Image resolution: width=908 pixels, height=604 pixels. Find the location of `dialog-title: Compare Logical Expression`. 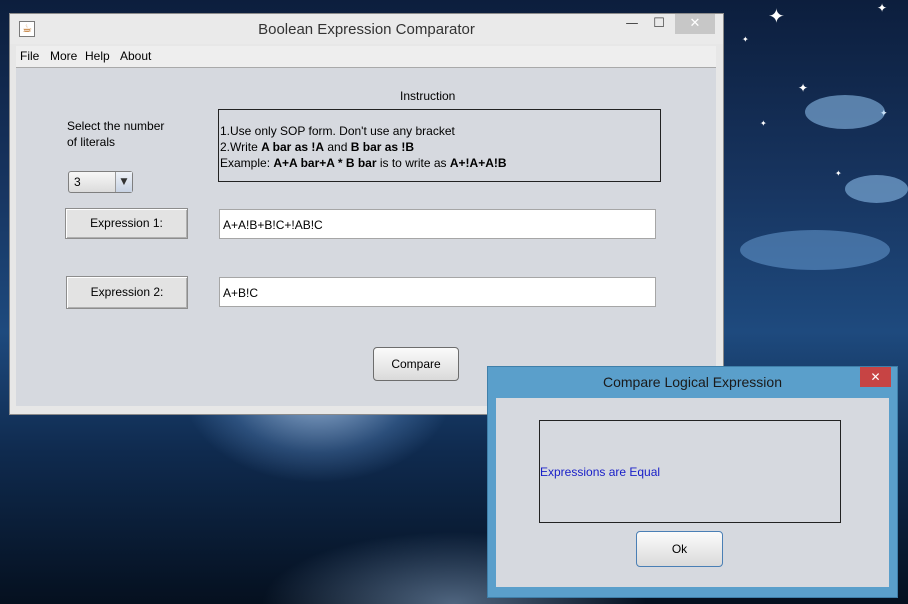

dialog-title: Compare Logical Expression is located at coordinates (692, 382).